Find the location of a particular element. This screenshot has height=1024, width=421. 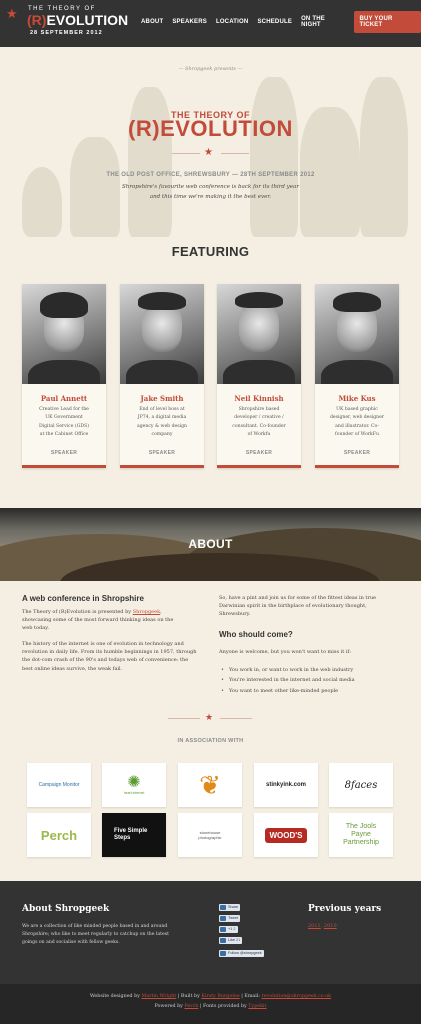

leaf-icon: ❦ is located at coordinates (210, 785).